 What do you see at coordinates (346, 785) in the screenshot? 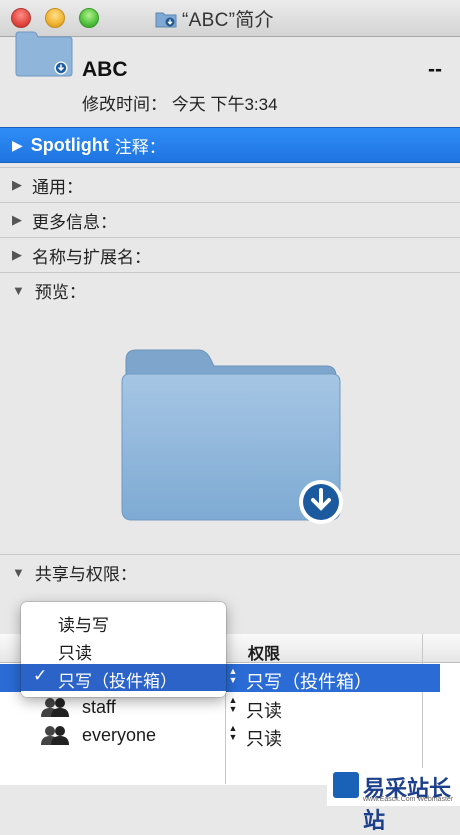
I see `watermark-icon` at bounding box center [346, 785].